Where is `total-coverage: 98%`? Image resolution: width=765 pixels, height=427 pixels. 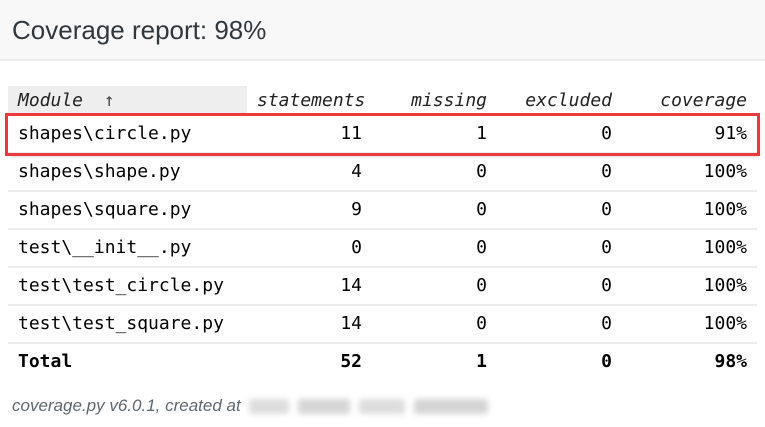
total-coverage: 98% is located at coordinates (689, 361).